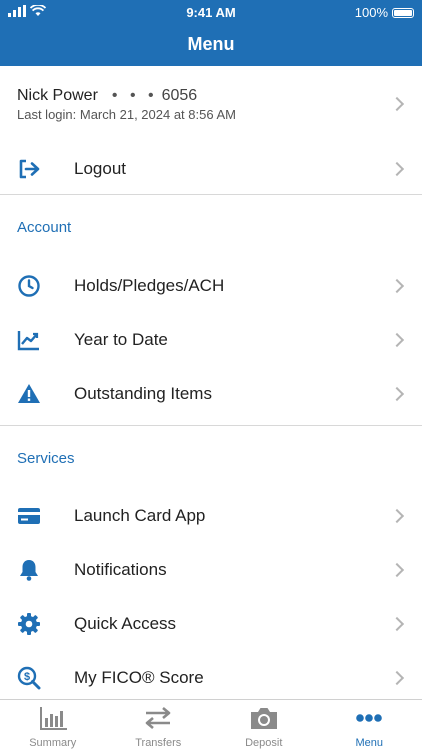 The image size is (422, 750). Describe the element at coordinates (158, 718) in the screenshot. I see `transfer-arrows-icon` at that location.